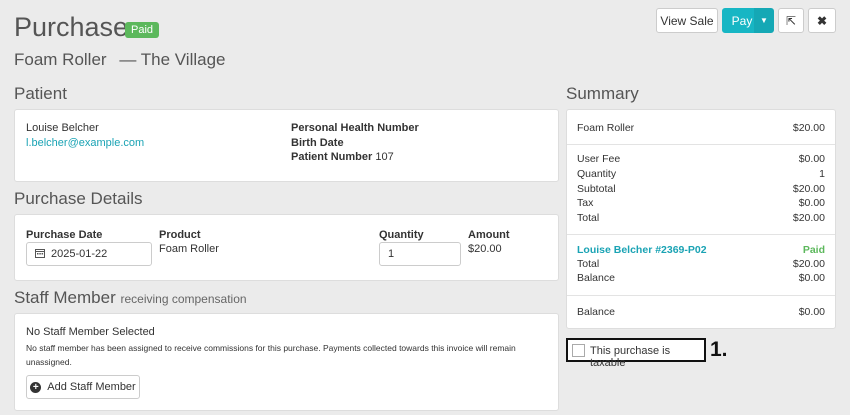 The image size is (850, 415). I want to click on invoice-balance-row: Balance $0.00, so click(701, 278).